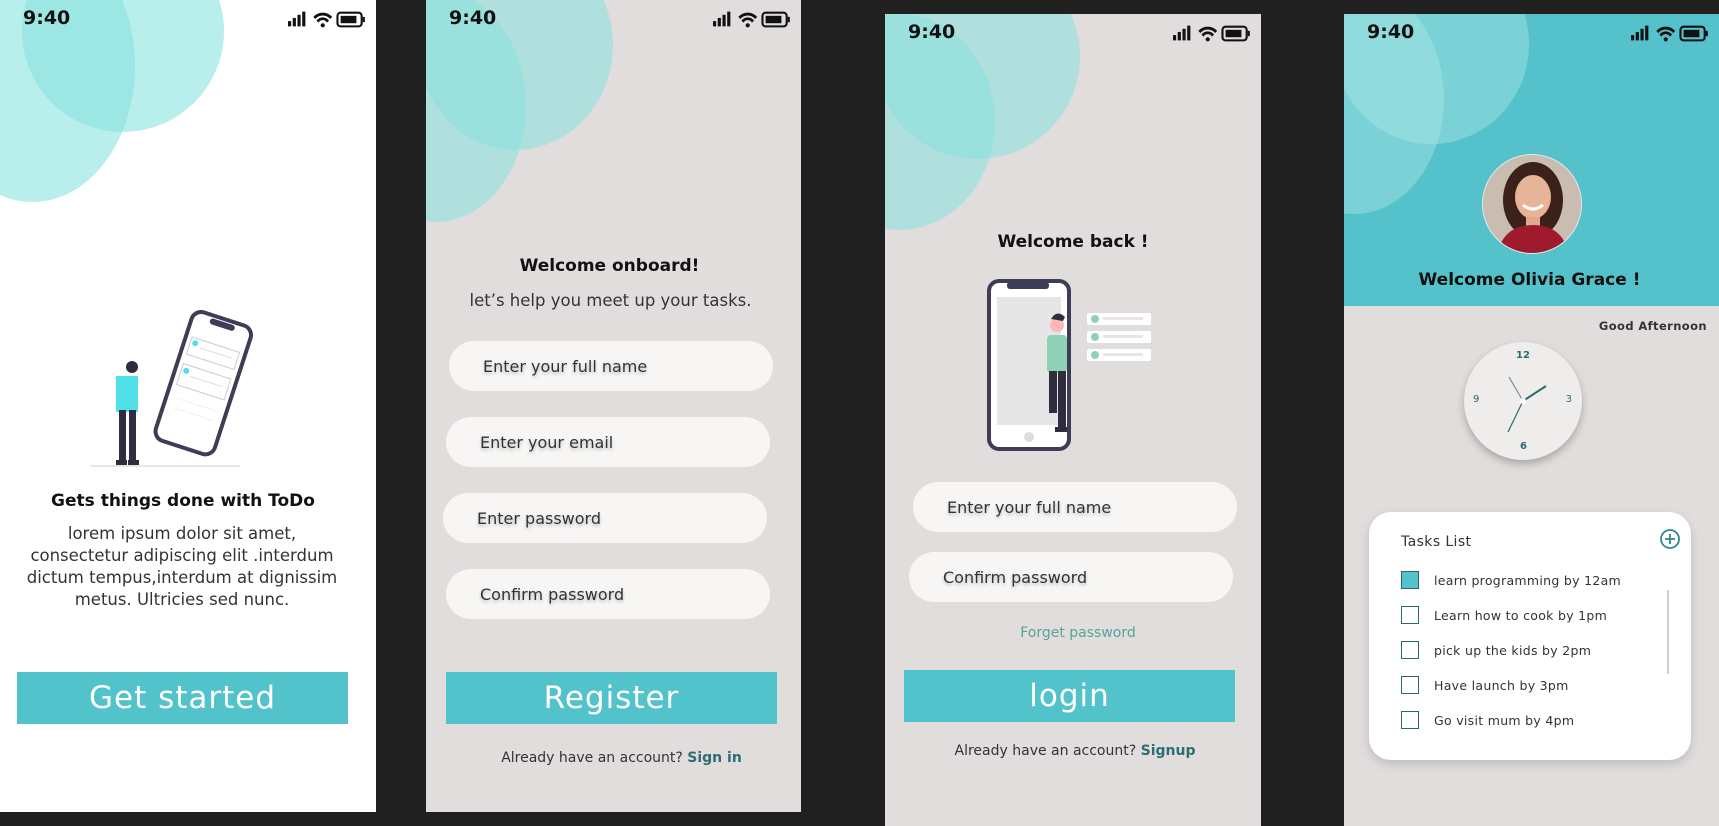 Image resolution: width=1719 pixels, height=826 pixels. Describe the element at coordinates (182, 533) in the screenshot. I see `description-line: lorem ipsum dolor sit amet,` at that location.